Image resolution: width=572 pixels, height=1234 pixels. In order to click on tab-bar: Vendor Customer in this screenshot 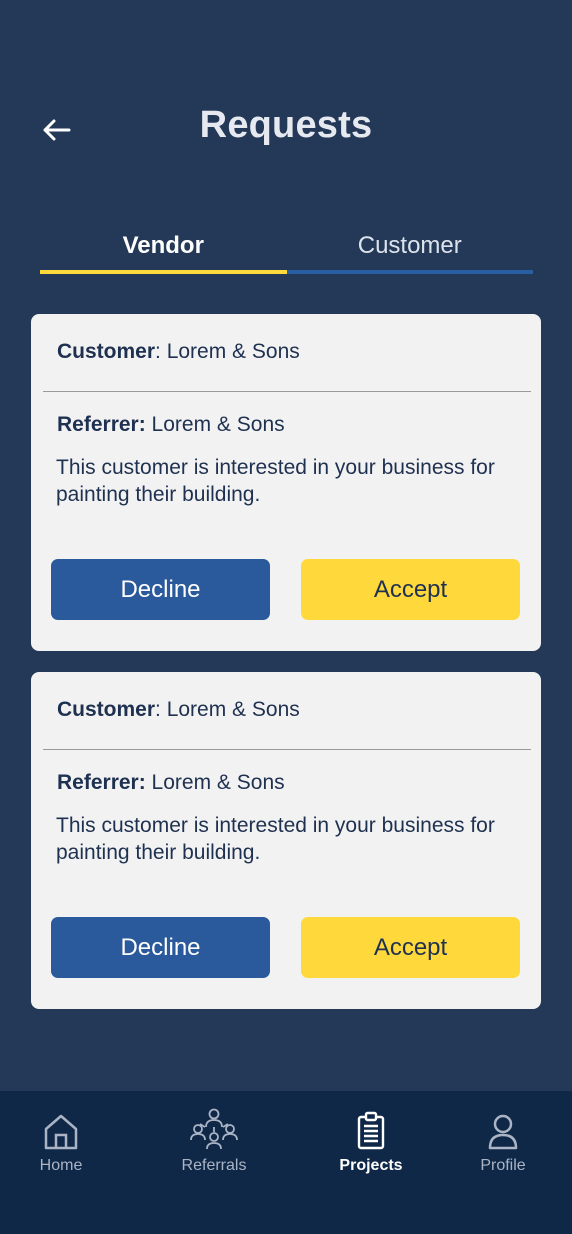, I will do `click(286, 251)`.